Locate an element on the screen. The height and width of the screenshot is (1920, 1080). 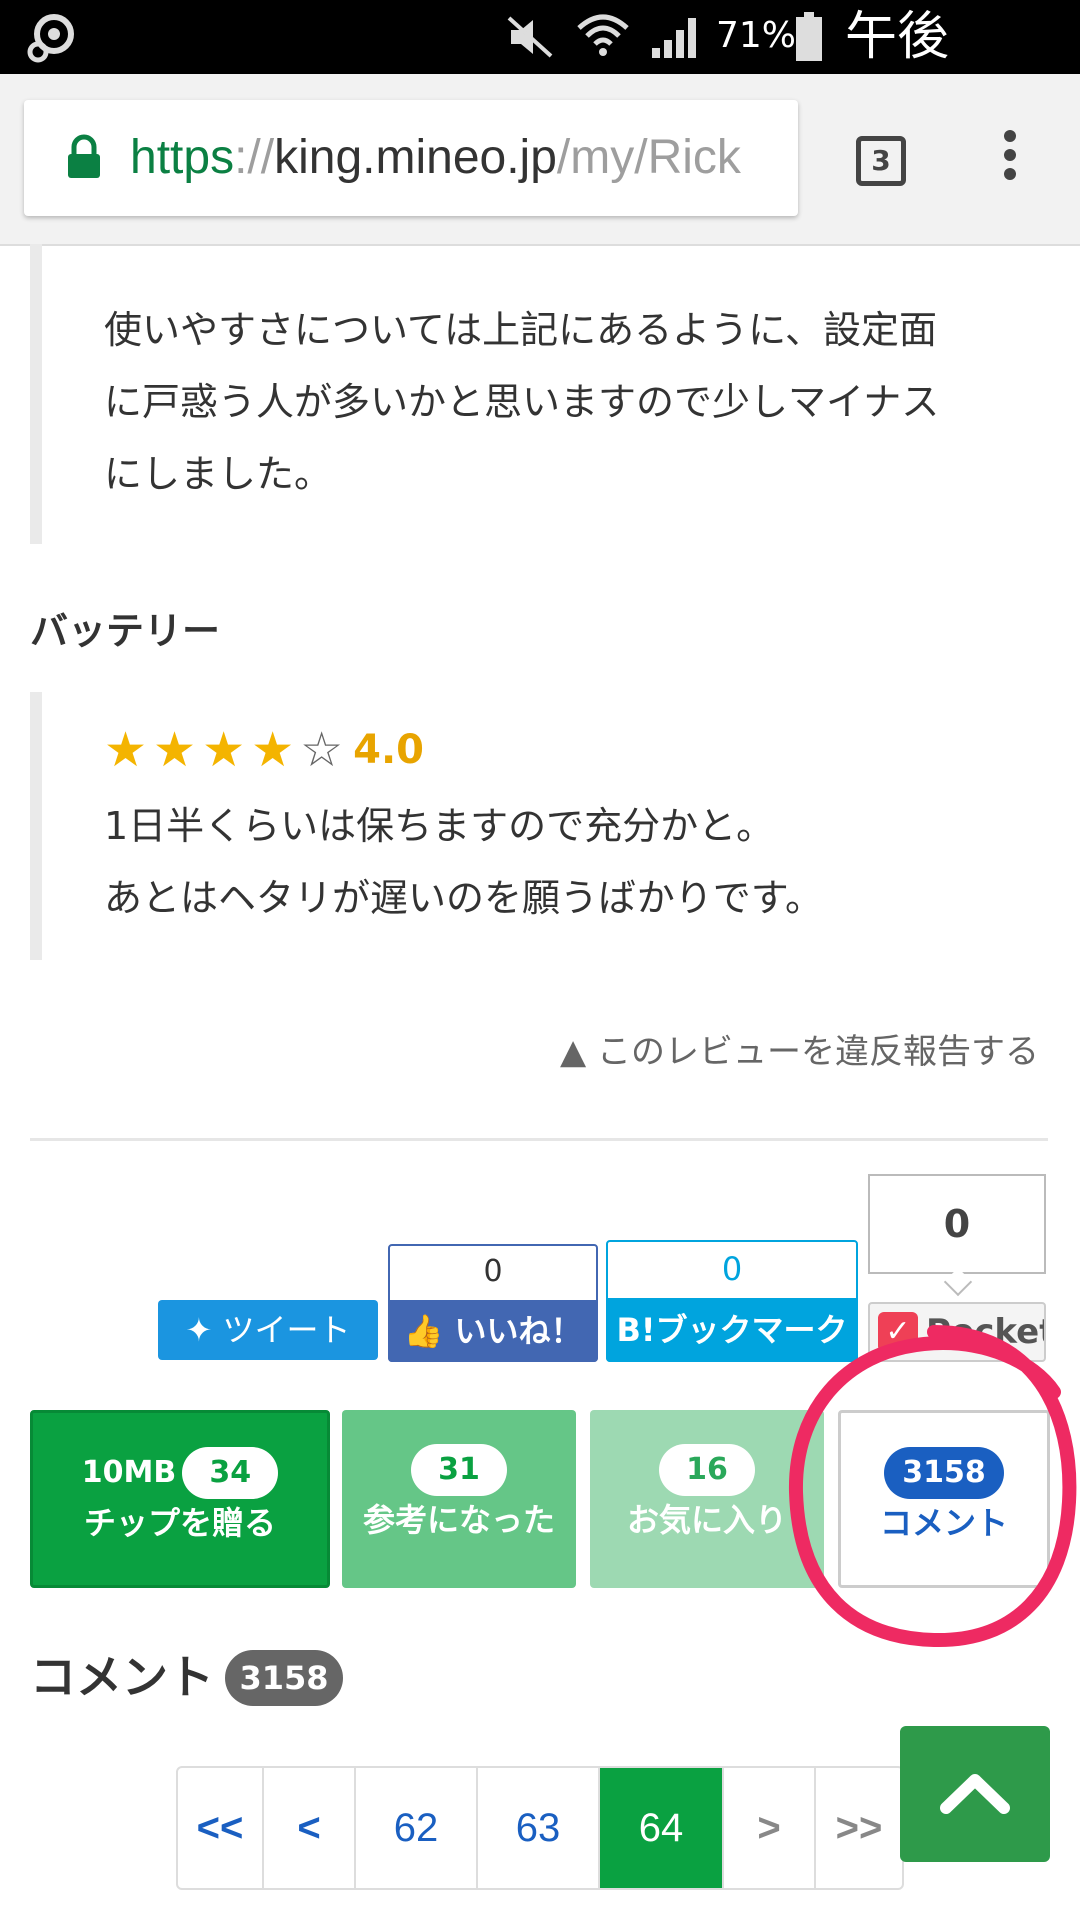
favorite-count-badge: 16 is located at coordinates (707, 1470).